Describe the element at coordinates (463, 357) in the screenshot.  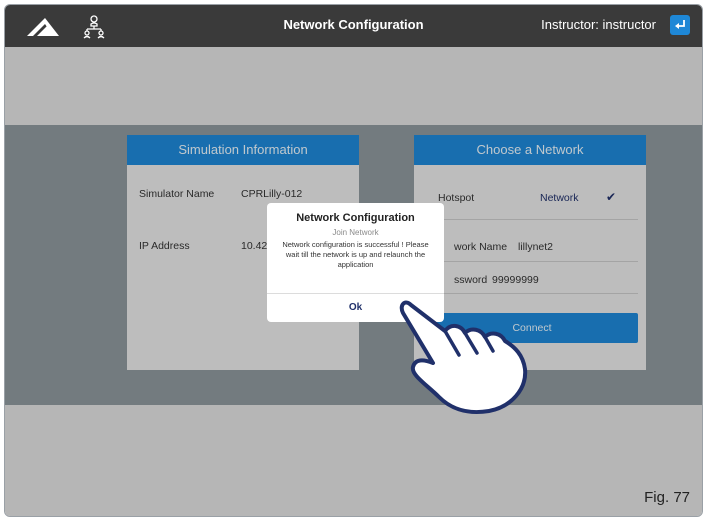
I see `pointing-hand-icon` at that location.